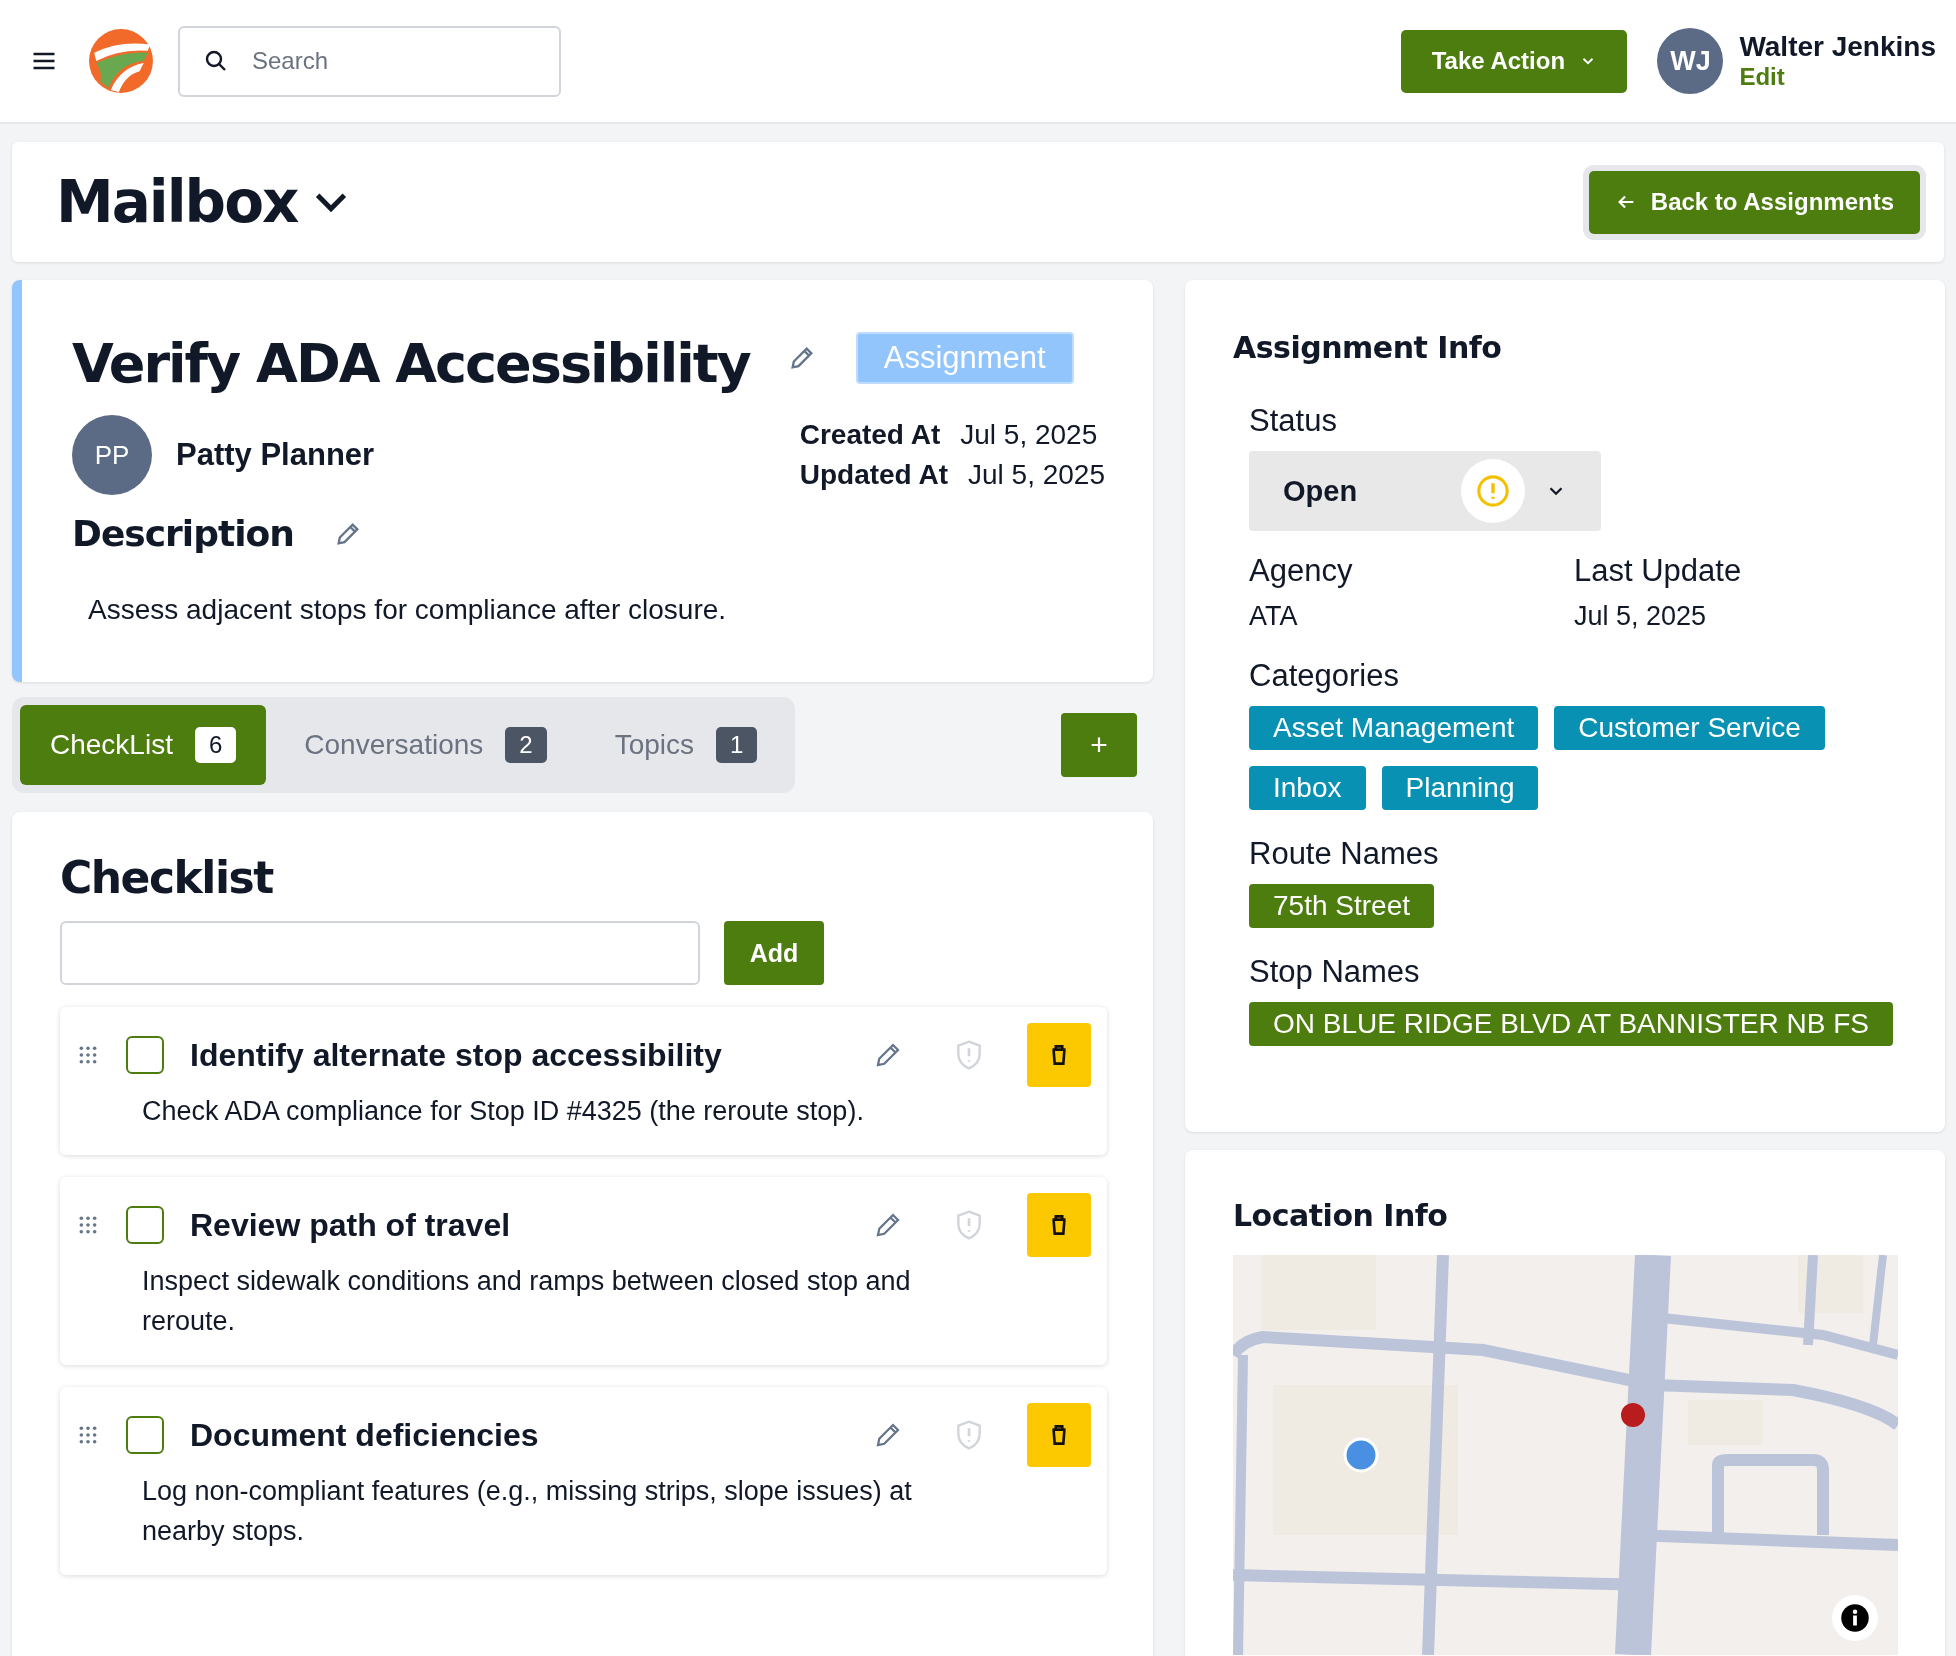 This screenshot has height=1656, width=1956. Describe the element at coordinates (1344, 854) in the screenshot. I see `group-label: Route Names` at that location.